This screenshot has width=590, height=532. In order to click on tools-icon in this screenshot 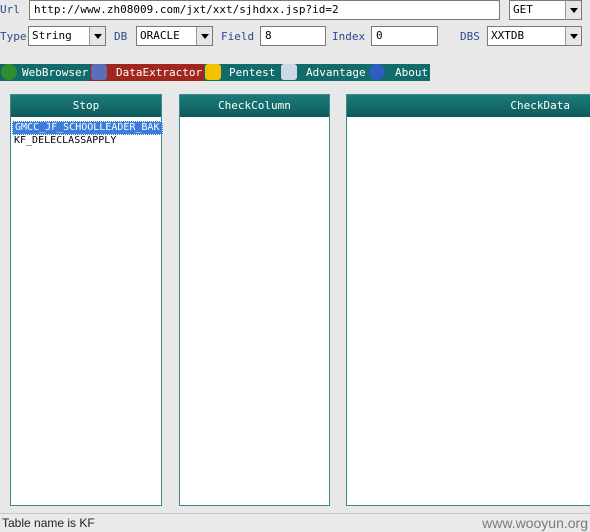, I will do `click(289, 72)`.